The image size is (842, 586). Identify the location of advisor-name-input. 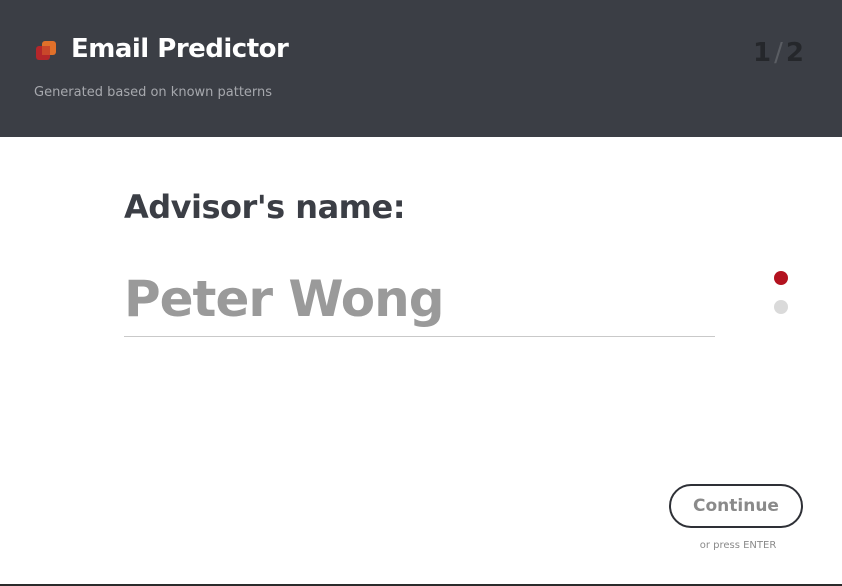
(419, 299).